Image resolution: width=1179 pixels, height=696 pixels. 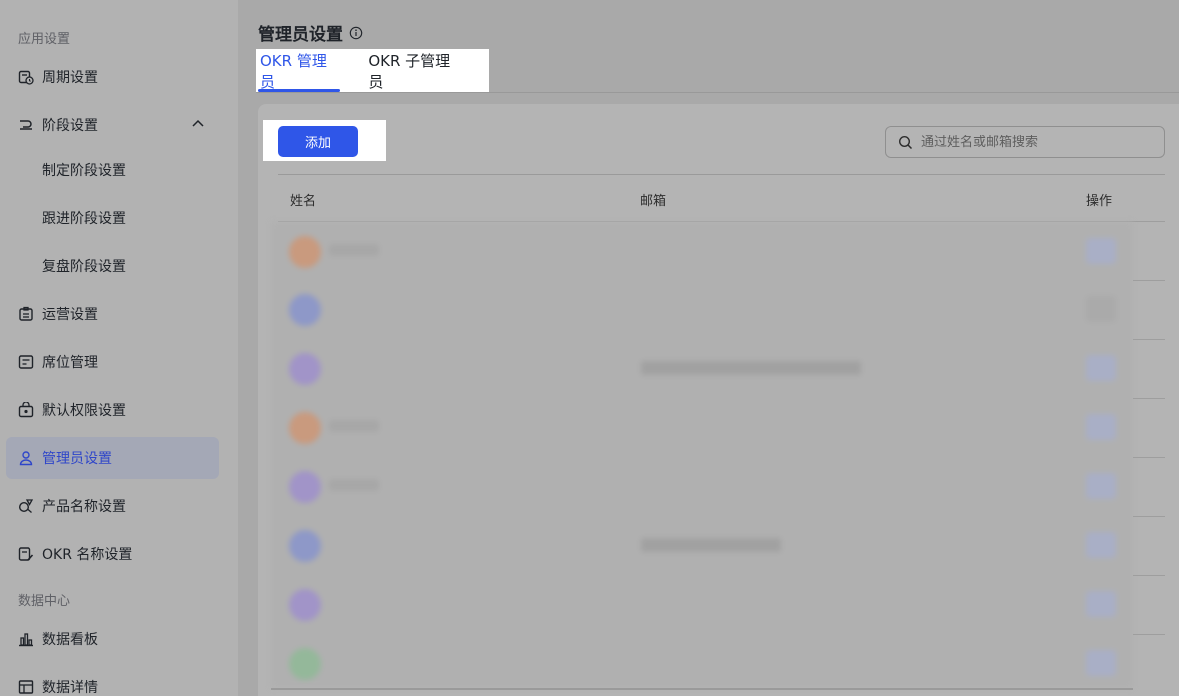 What do you see at coordinates (653, 201) in the screenshot?
I see `column-header-email: 邮箱` at bounding box center [653, 201].